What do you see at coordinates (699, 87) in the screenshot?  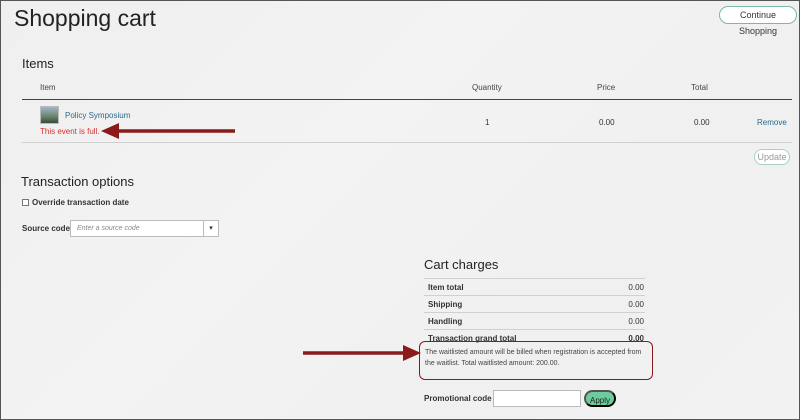 I see `column-header-total: Total` at bounding box center [699, 87].